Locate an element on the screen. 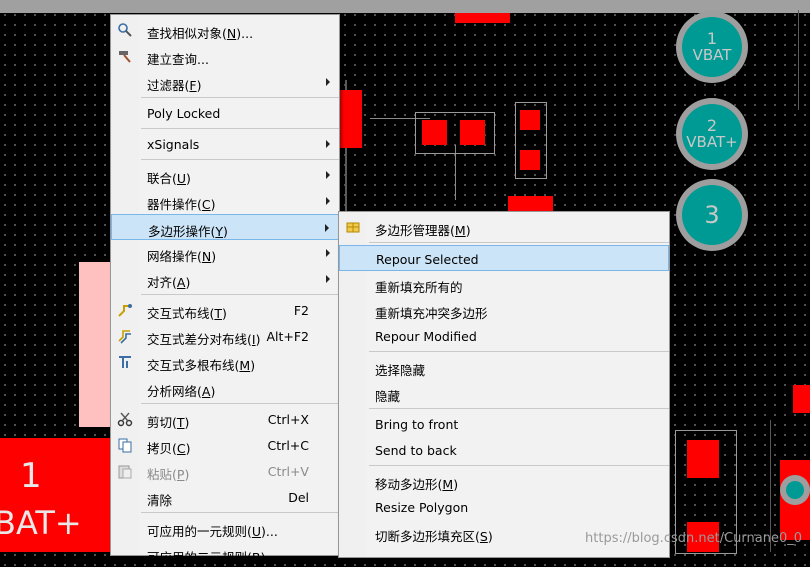 This screenshot has width=810, height=567. polygon-submenu-item-resize-polygon: Resize Polygon is located at coordinates (504, 507).